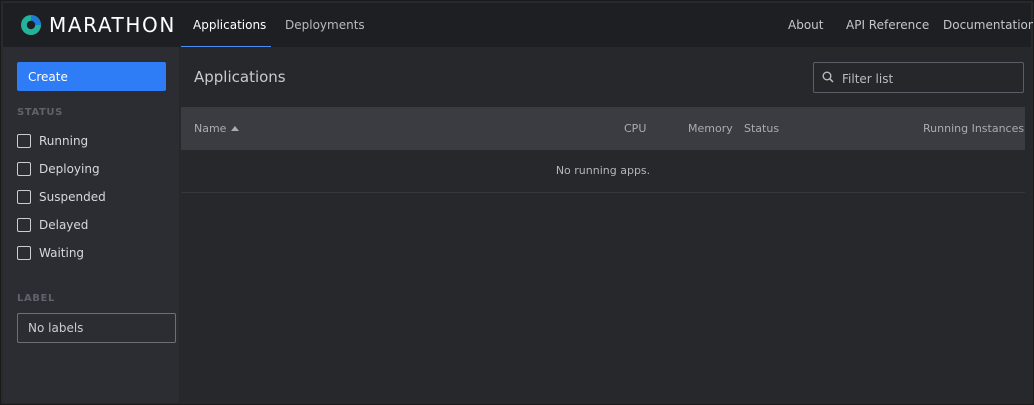 The image size is (1034, 405). Describe the element at coordinates (828, 77) in the screenshot. I see `search-icon` at that location.